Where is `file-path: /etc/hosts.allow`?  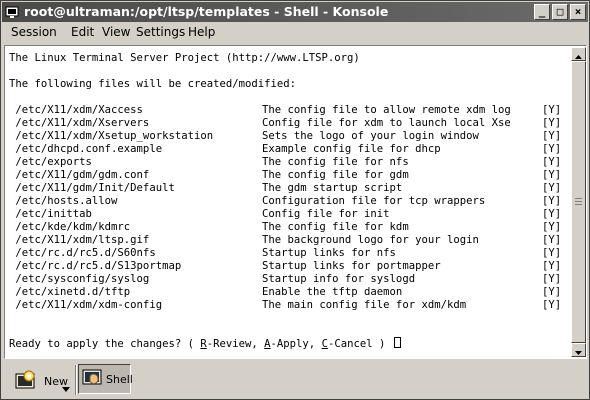 file-path: /etc/hosts.allow is located at coordinates (63, 201).